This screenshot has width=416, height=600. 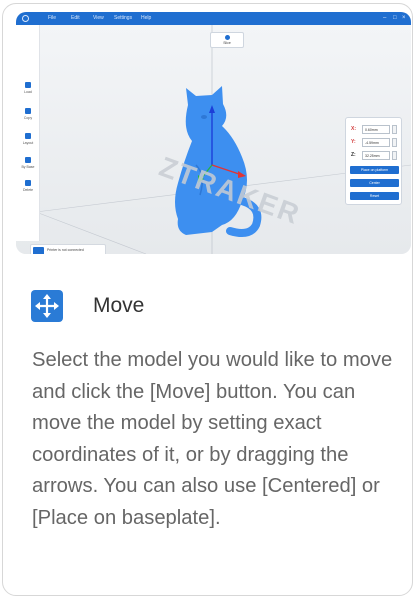 I want to click on printer-icon, so click(x=38, y=250).